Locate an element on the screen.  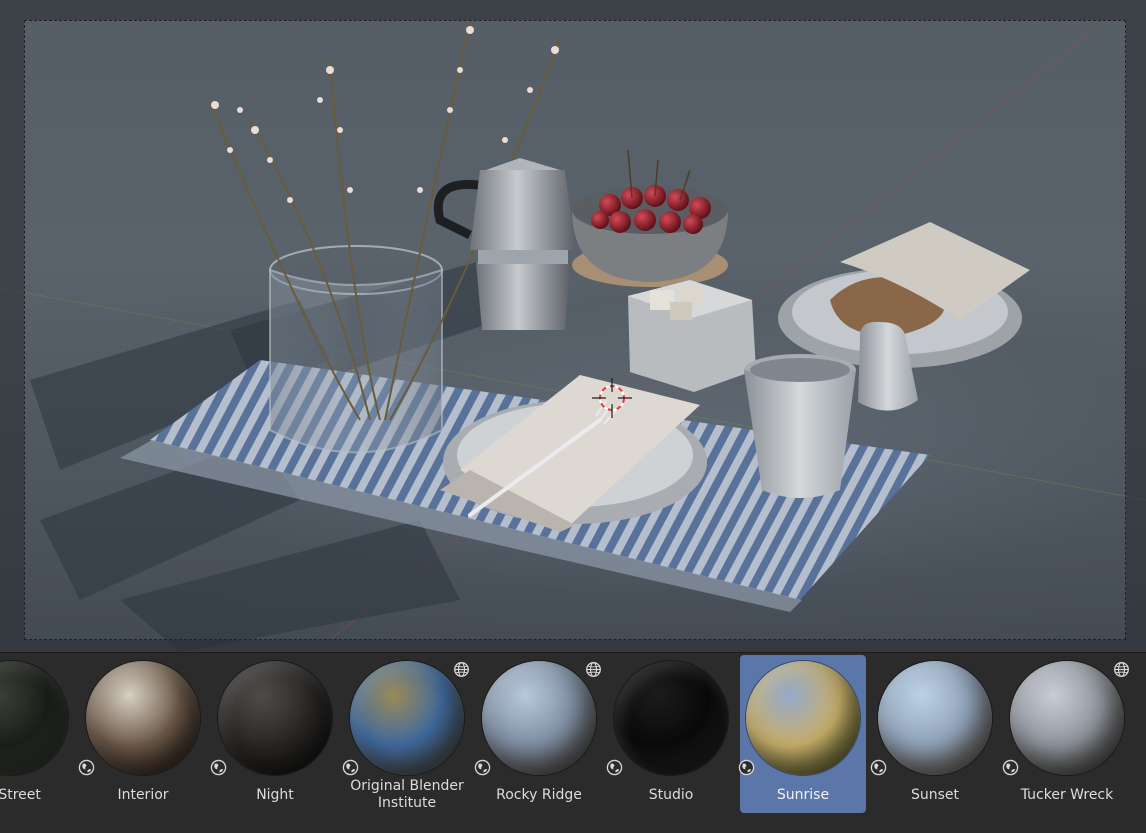
hdri-item-label: Studio is located at coordinates (671, 795).